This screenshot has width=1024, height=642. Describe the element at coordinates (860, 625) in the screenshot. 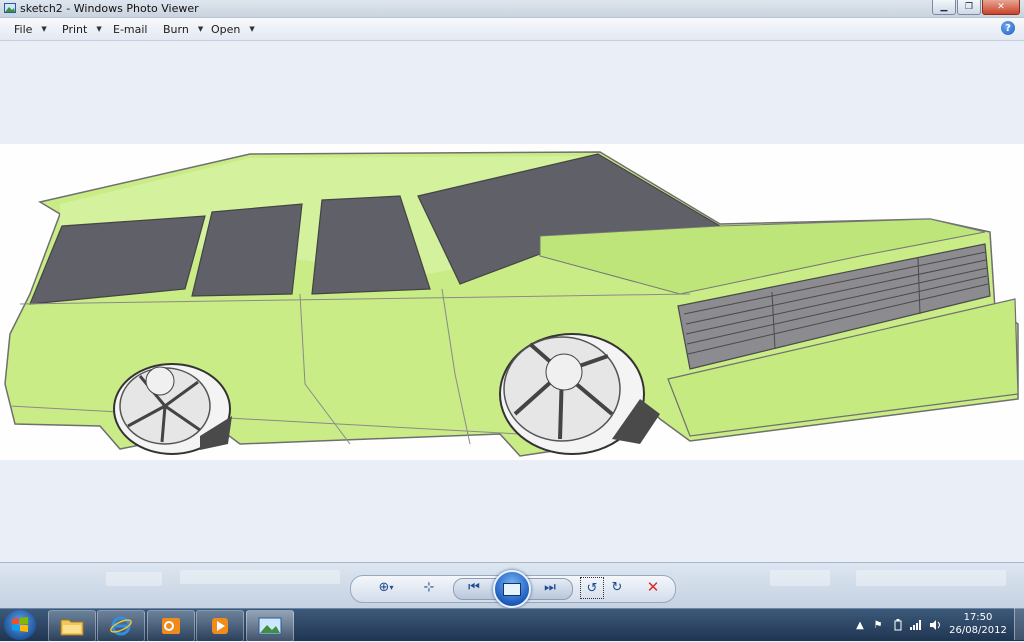

I see `show-hidden-icons-icon: ▲` at that location.